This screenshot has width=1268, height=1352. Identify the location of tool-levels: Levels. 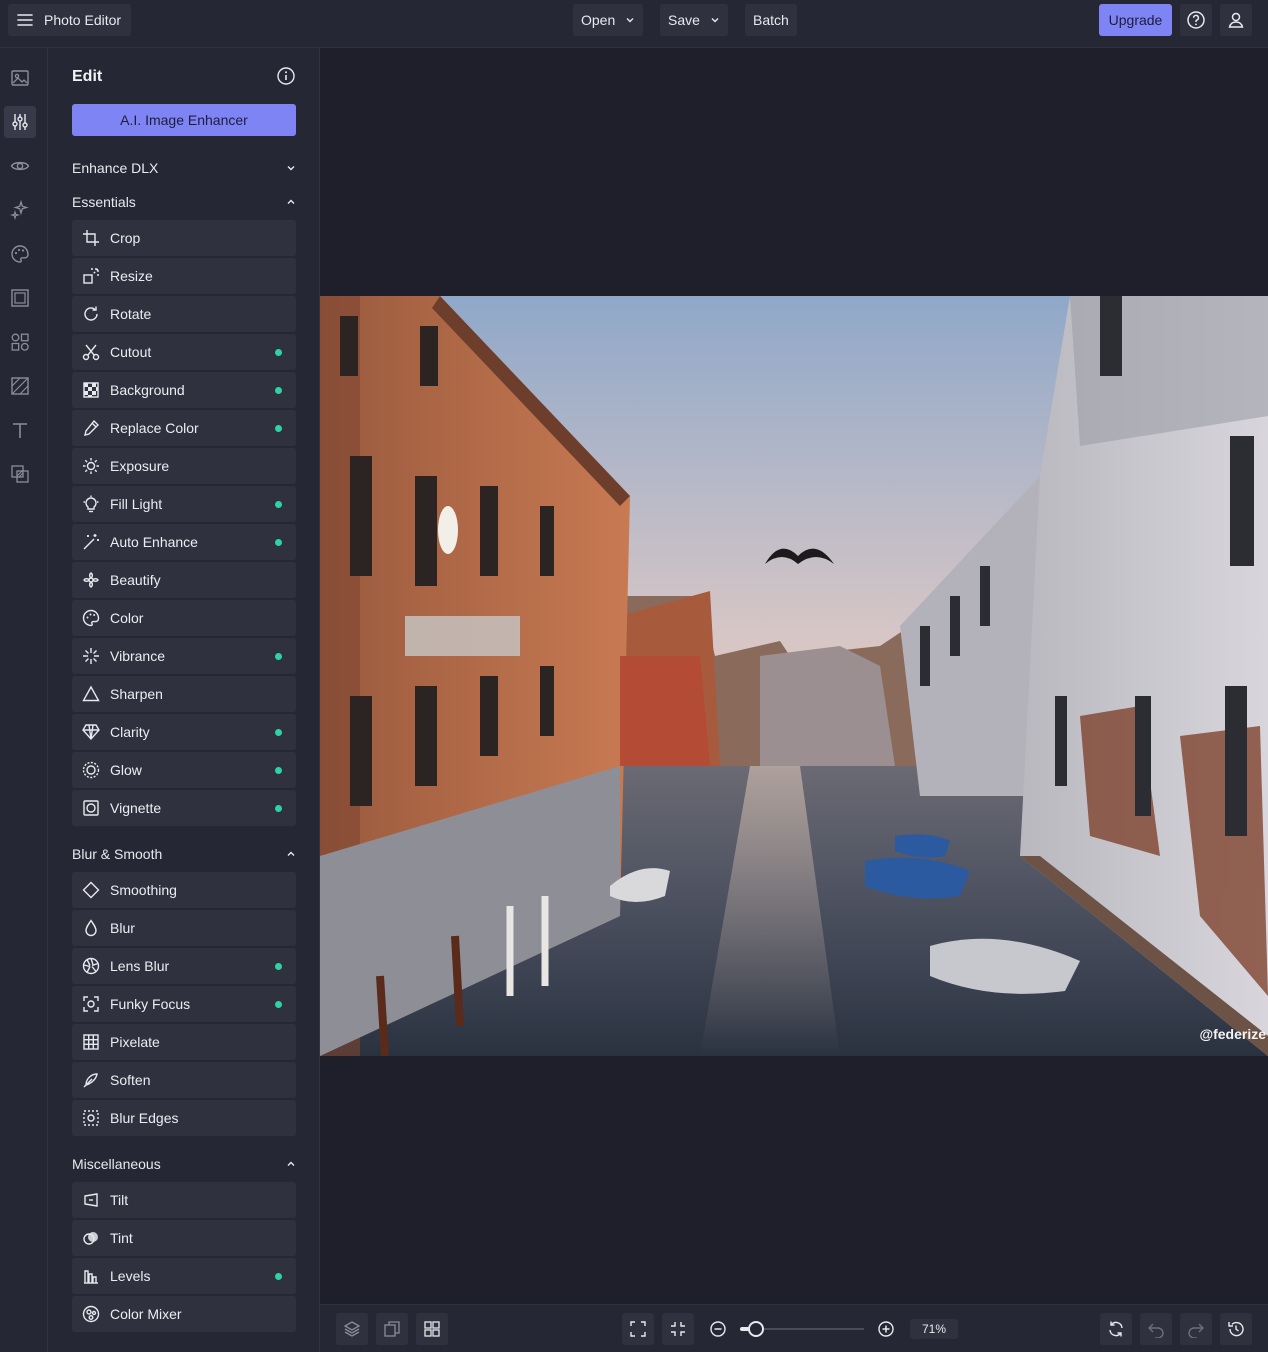
(184, 1276).